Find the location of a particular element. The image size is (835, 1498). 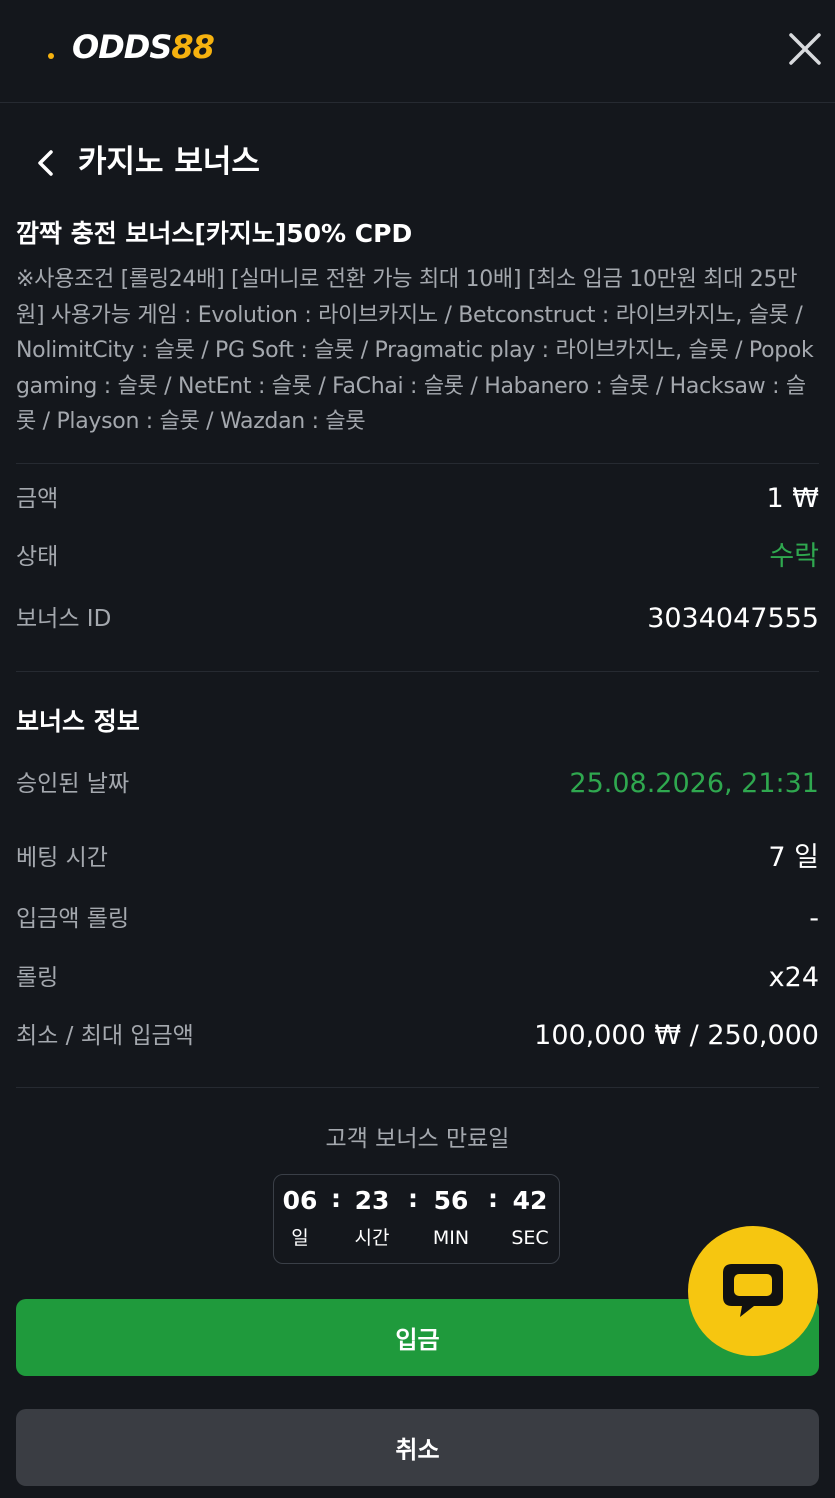

app-header: ODDS88 is located at coordinates (417, 51).